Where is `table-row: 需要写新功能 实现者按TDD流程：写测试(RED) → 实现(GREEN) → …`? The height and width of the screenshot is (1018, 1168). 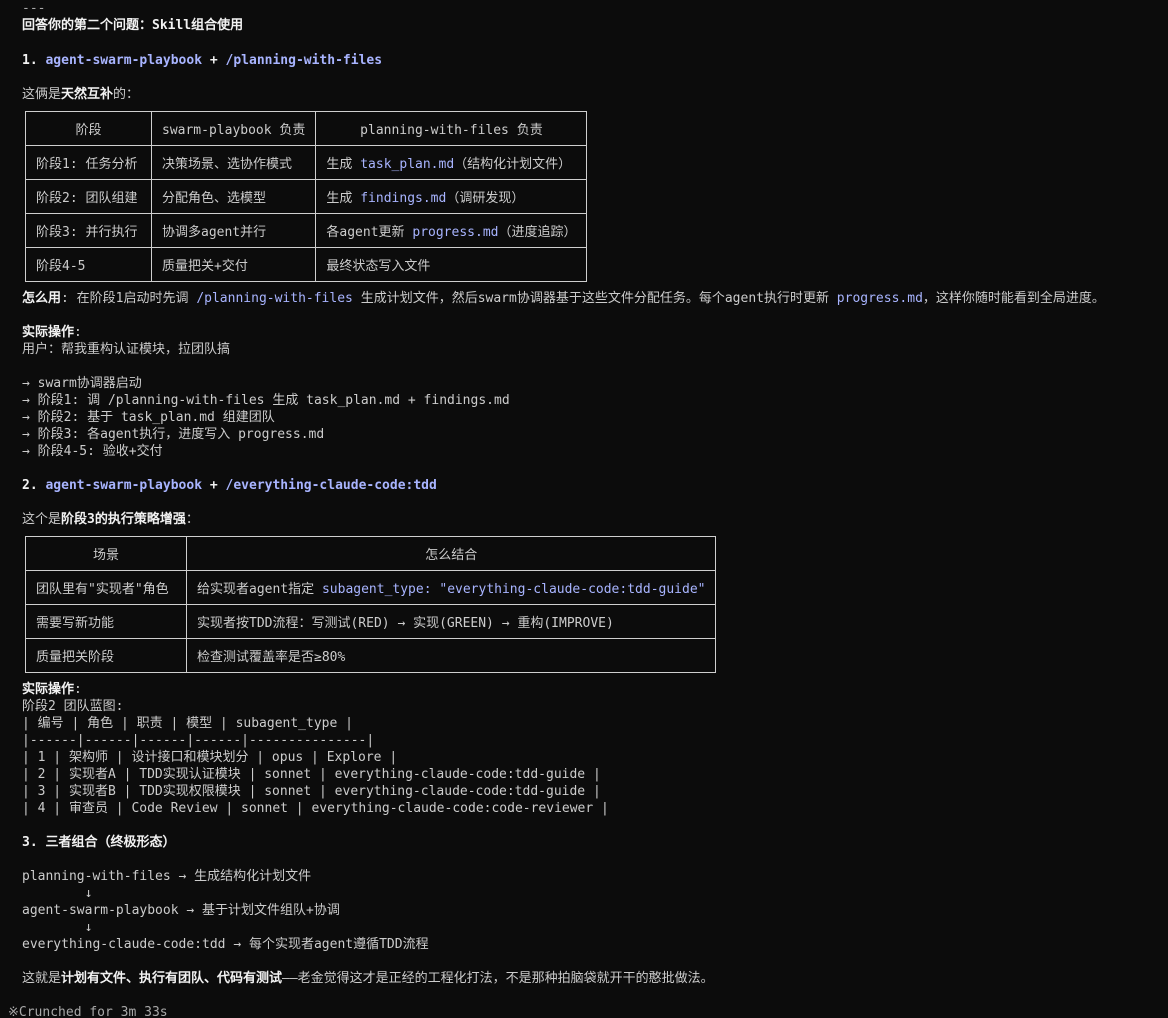
table-row: 需要写新功能 实现者按TDD流程：写测试(RED) → 实现(GREEN) → … is located at coordinates (371, 621).